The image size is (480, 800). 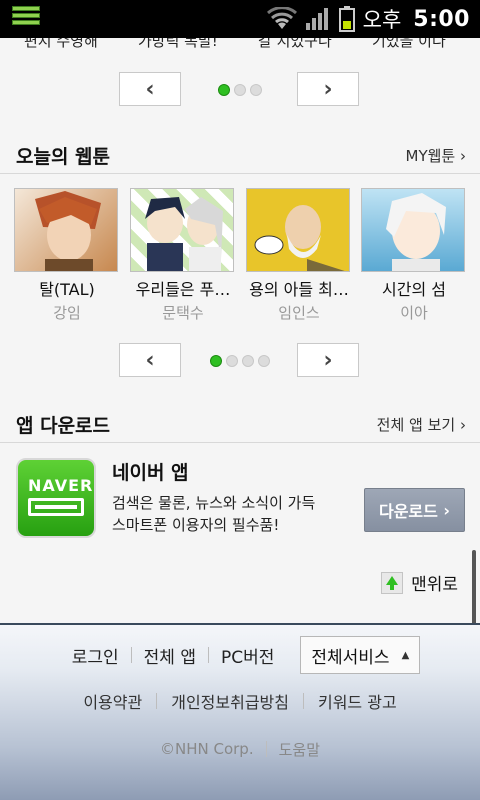 I want to click on cut-caption: 기었을 이다, so click(x=409, y=44).